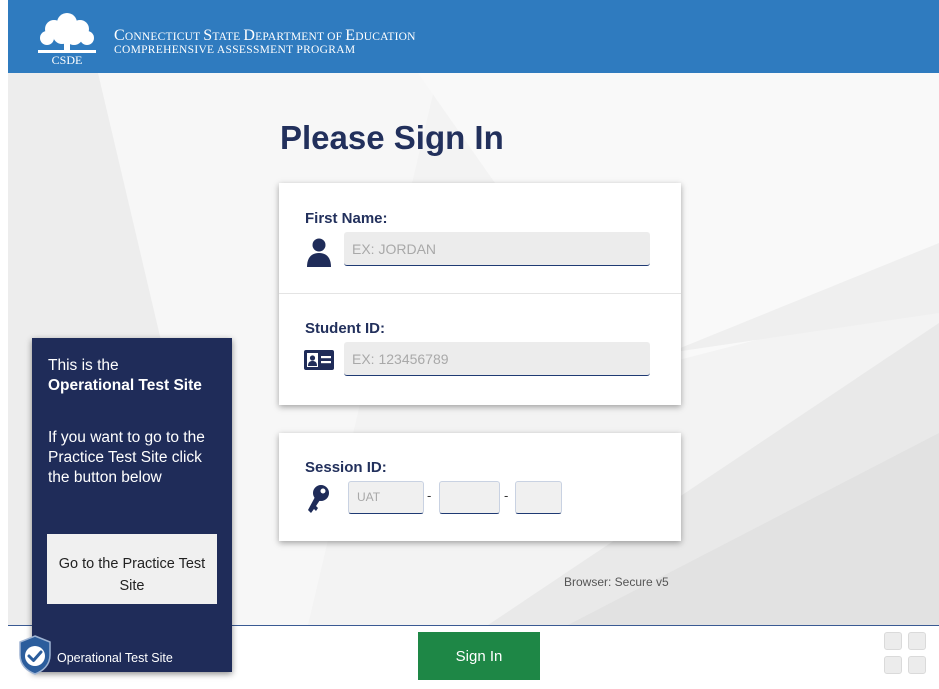 This screenshot has height=689, width=939. I want to click on left-margin, so click(4, 344).